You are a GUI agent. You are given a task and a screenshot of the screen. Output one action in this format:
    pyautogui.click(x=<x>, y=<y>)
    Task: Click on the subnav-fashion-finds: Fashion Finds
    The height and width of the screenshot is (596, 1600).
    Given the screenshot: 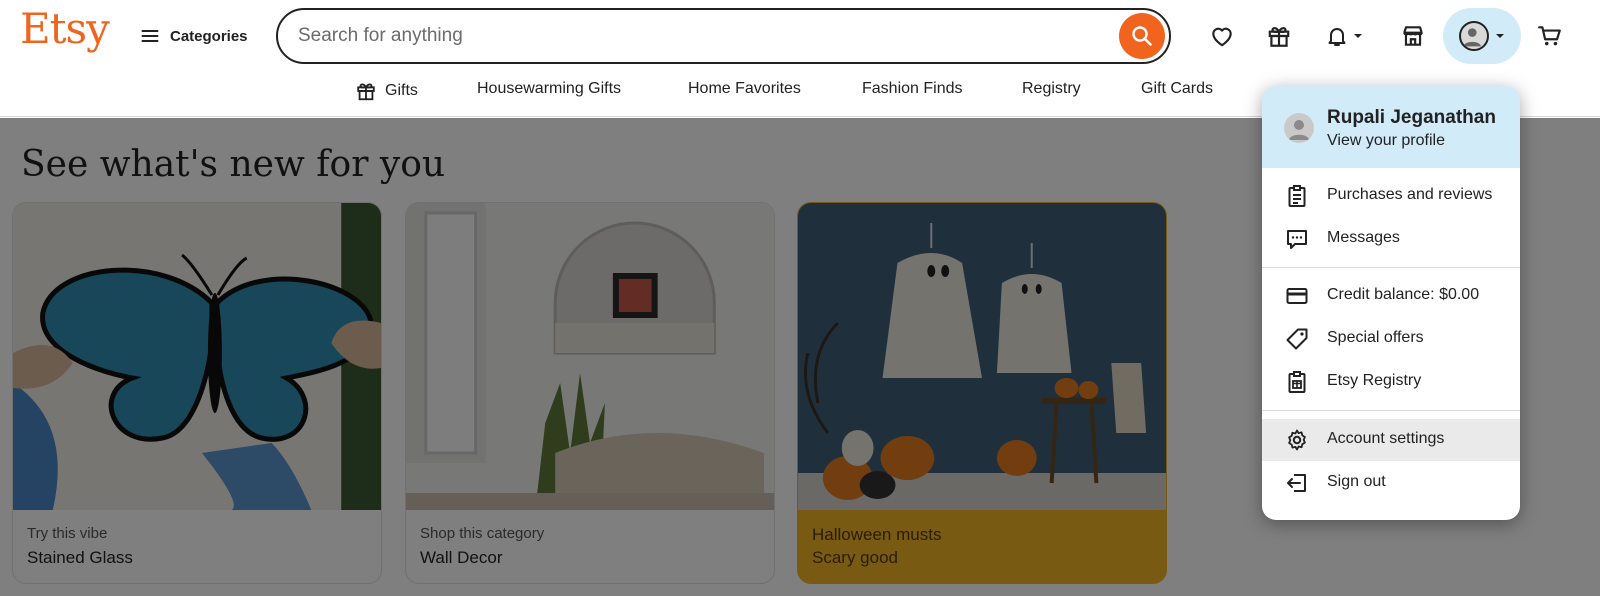 What is the action you would take?
    pyautogui.click(x=912, y=89)
    